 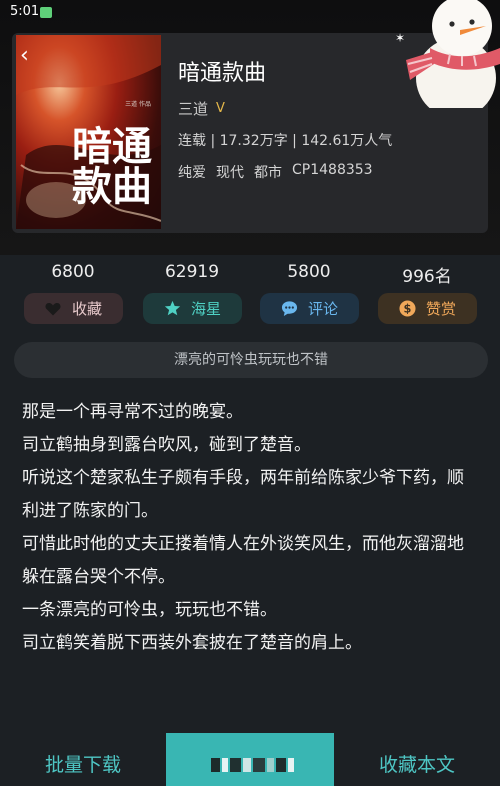 I want to click on snowman-decoration: ✶, so click(x=447, y=54).